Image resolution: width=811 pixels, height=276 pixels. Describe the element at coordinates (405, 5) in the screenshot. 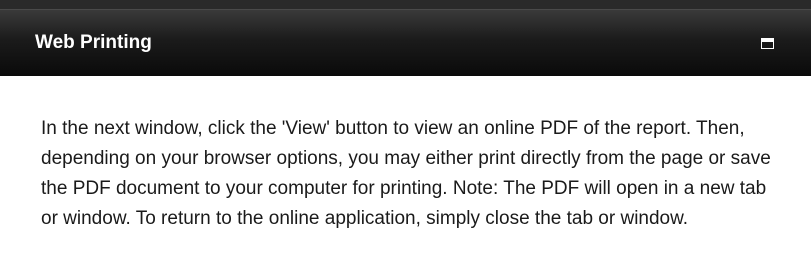

I see `background-window-strip` at that location.